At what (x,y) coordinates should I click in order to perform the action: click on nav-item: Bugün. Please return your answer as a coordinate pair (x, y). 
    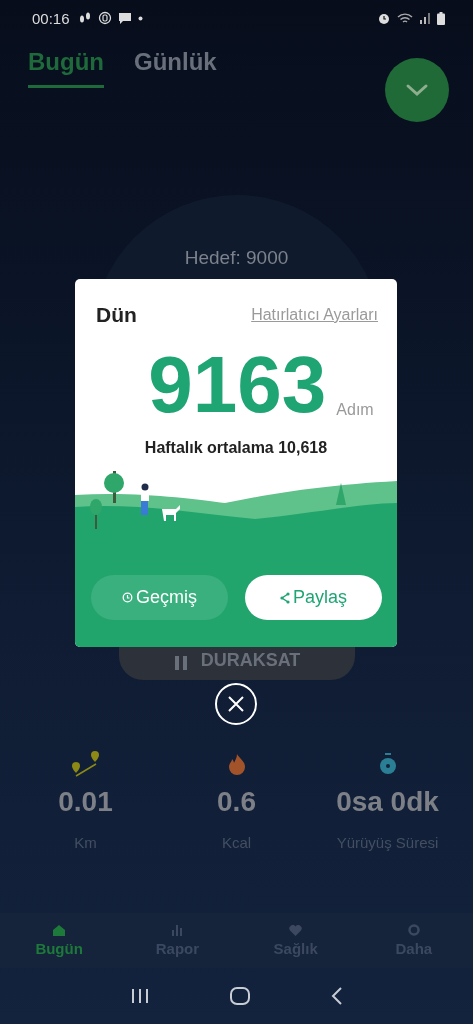
    Looking at the image, I should click on (59, 940).